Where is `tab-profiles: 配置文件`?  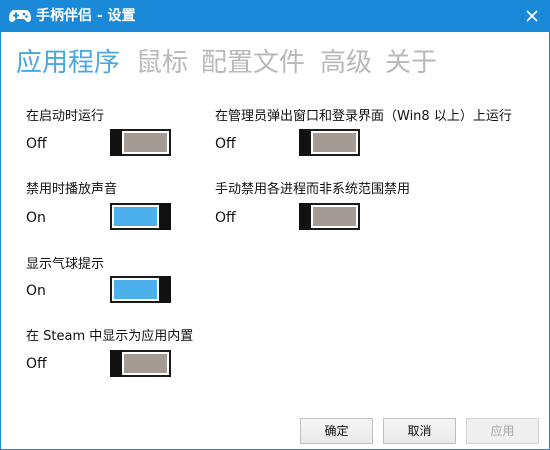
tab-profiles: 配置文件 is located at coordinates (253, 63).